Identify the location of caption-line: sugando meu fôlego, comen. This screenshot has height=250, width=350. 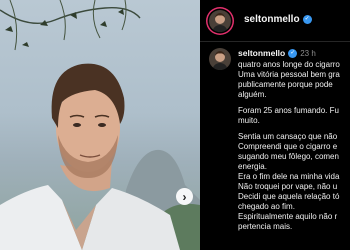
(288, 156).